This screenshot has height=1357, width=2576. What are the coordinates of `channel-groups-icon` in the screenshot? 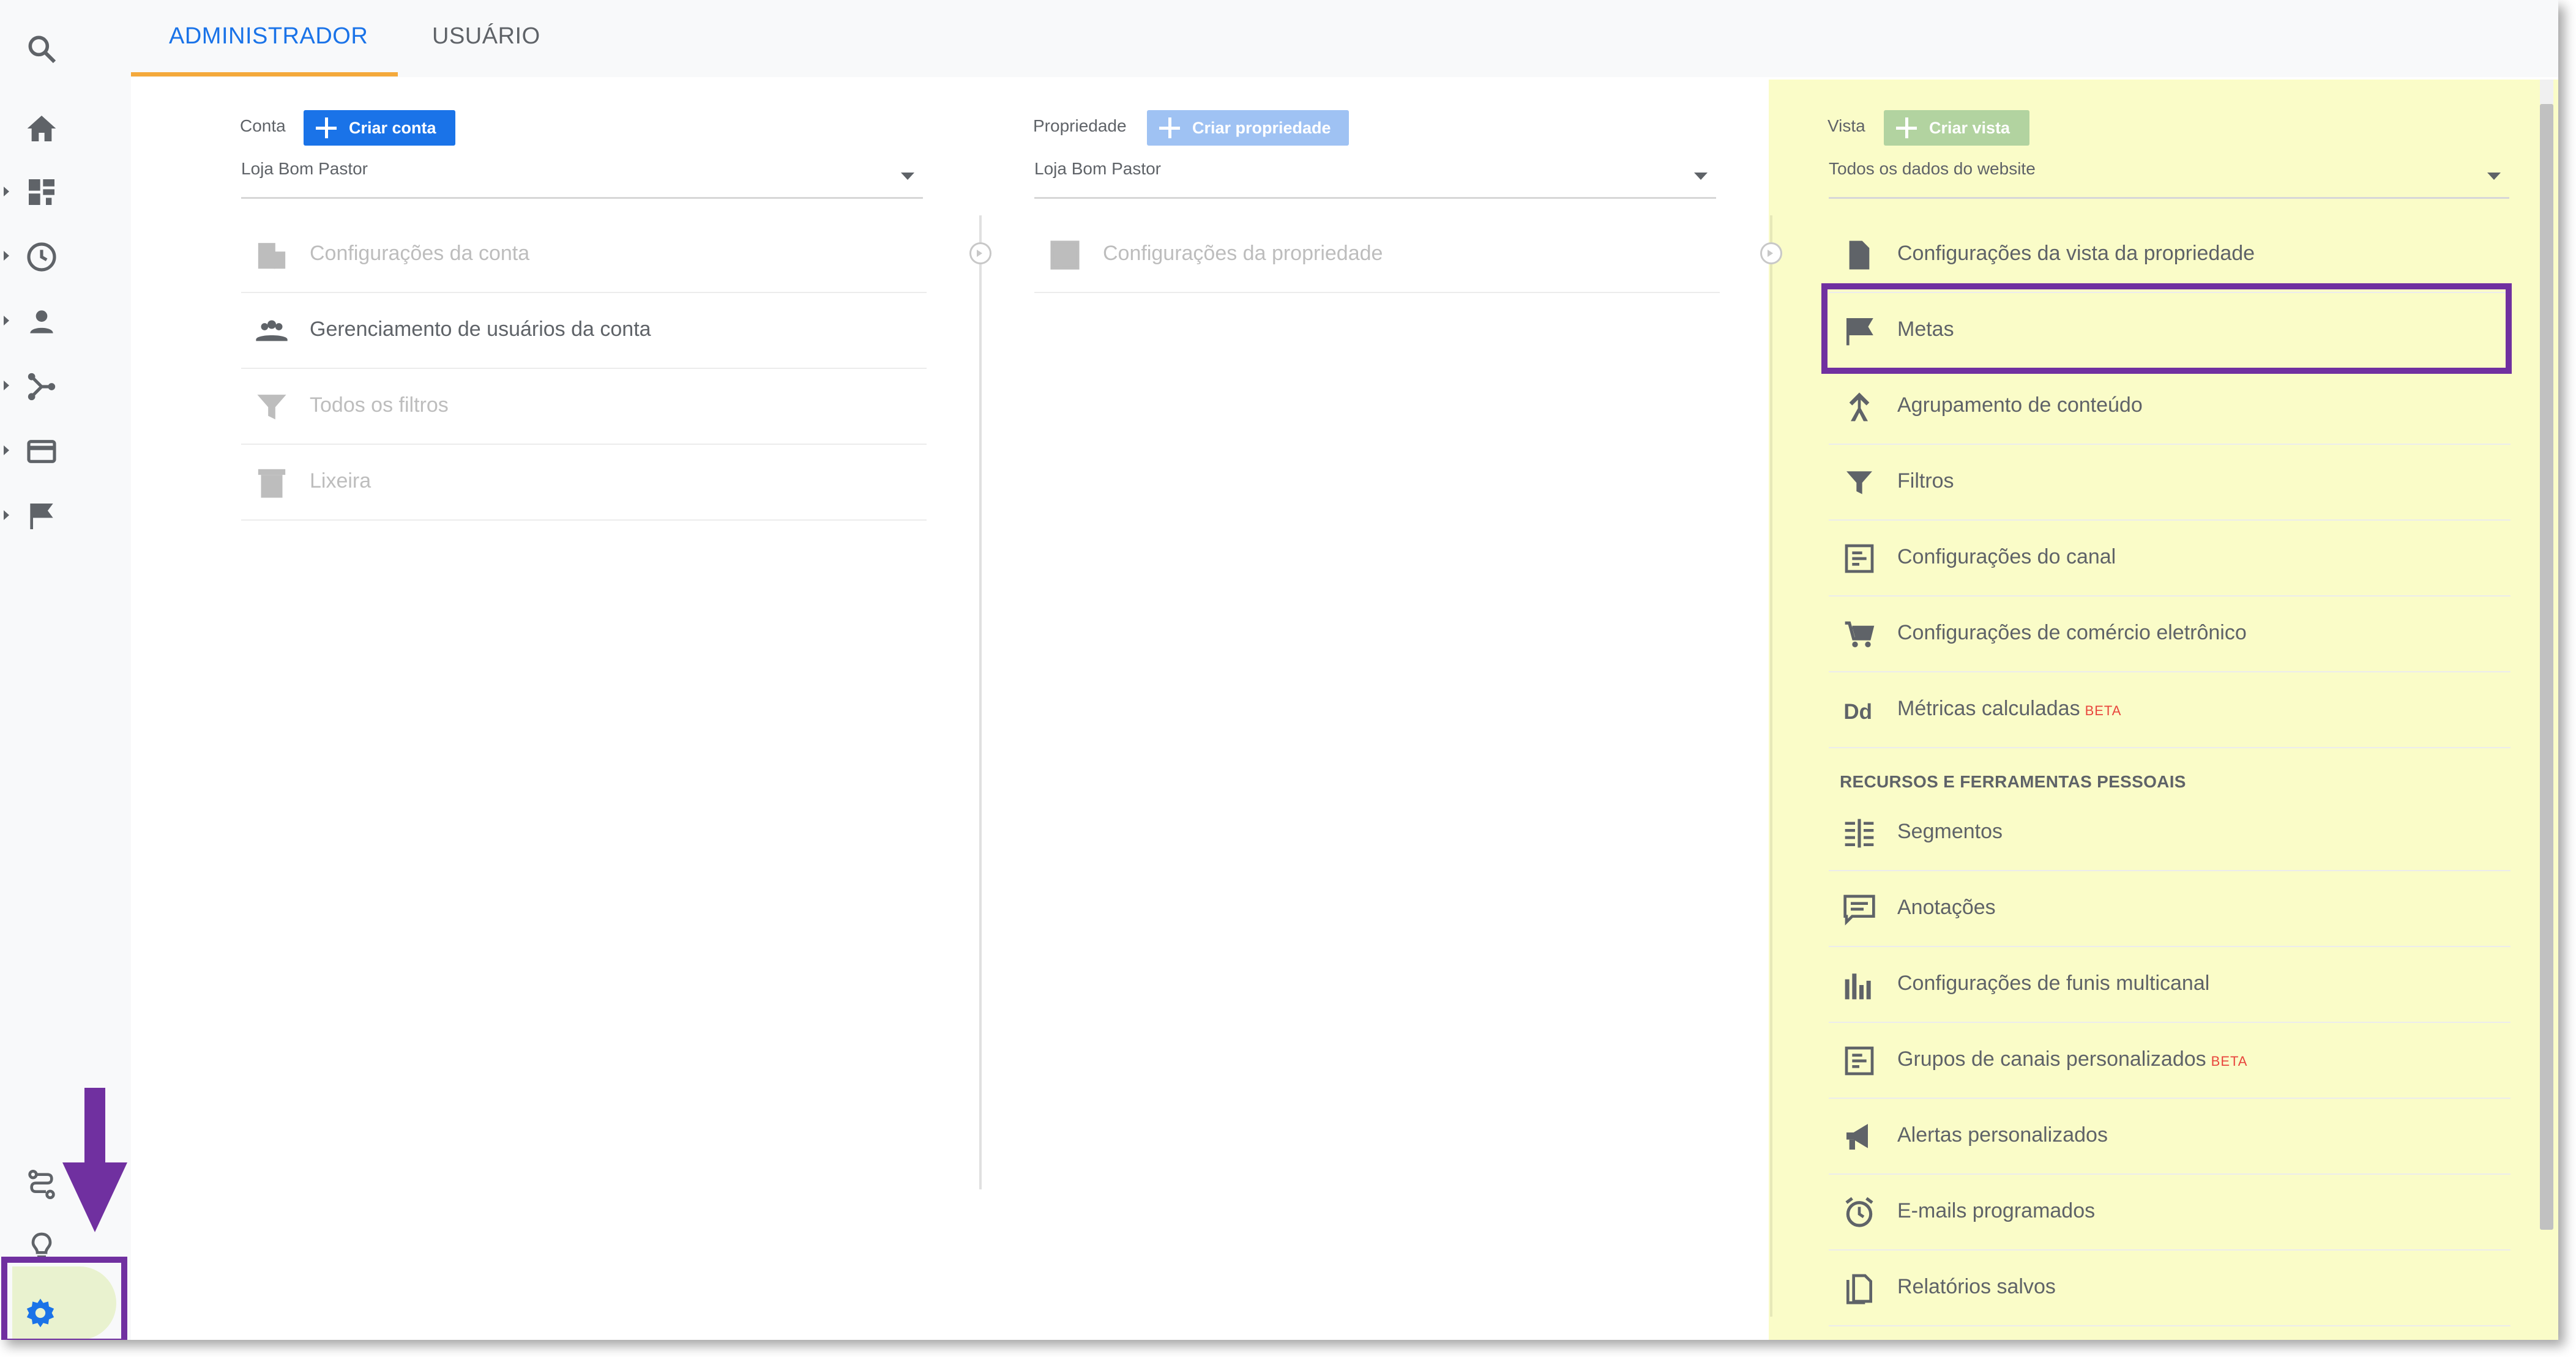 It's located at (1859, 1061).